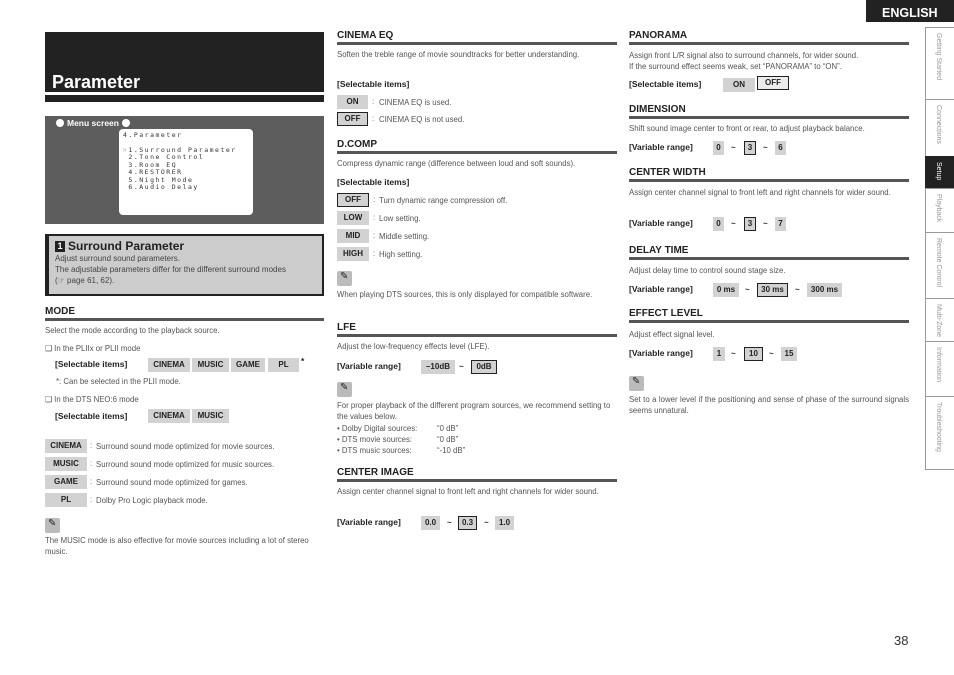 Image resolution: width=954 pixels, height=675 pixels. I want to click on center-width-heading: CENTER WIDTH, so click(769, 174).